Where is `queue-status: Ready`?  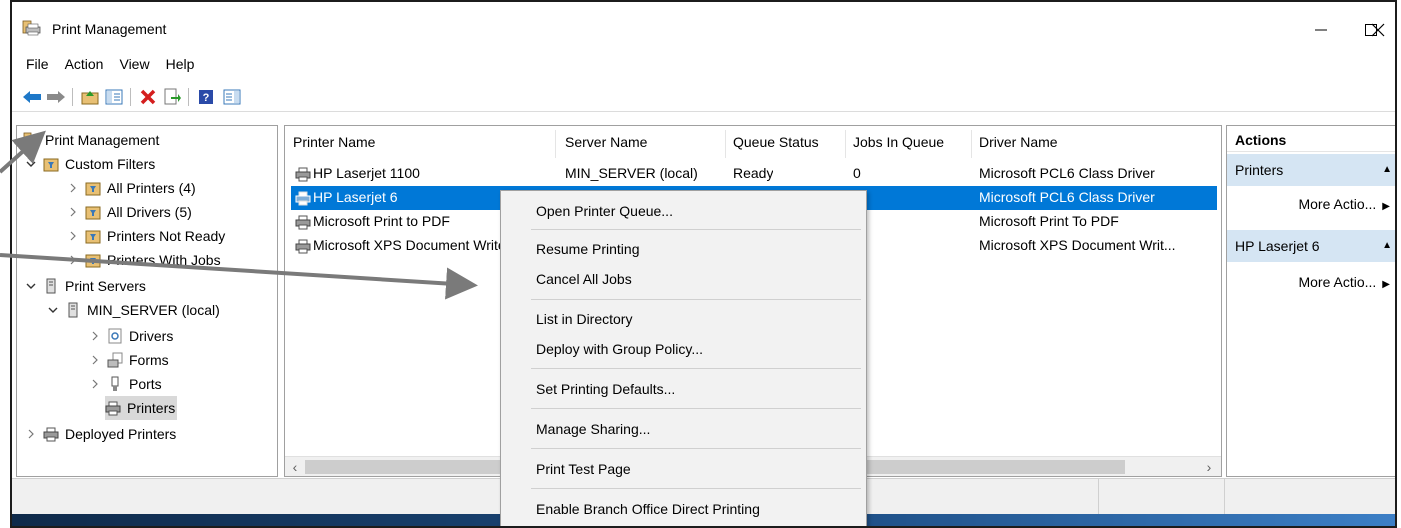 queue-status: Ready is located at coordinates (753, 173).